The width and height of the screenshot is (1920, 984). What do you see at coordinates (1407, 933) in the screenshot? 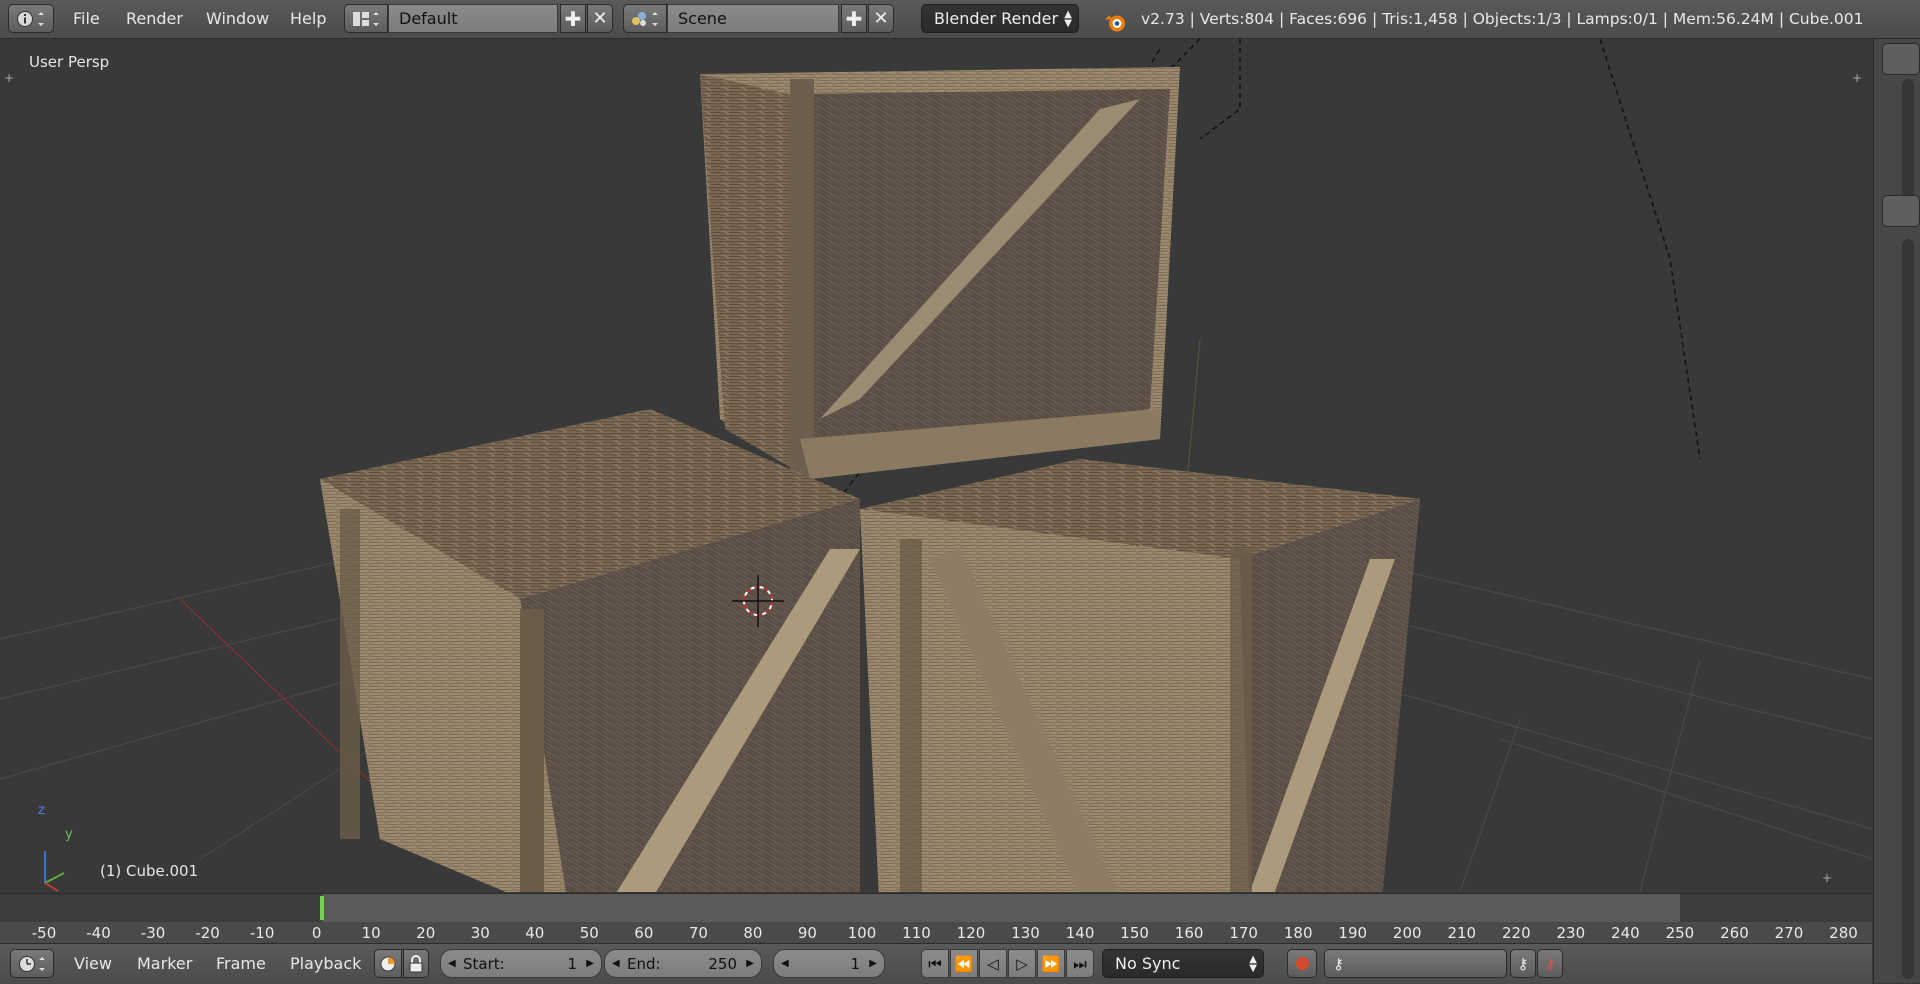
I see `timeline-tick-label: 200` at bounding box center [1407, 933].